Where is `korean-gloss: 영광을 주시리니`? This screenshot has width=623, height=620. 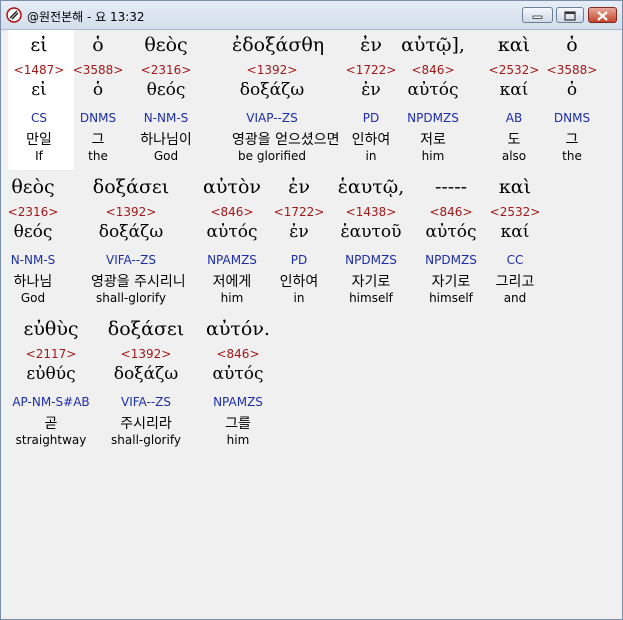
korean-gloss: 영광을 주시리니 is located at coordinates (138, 282).